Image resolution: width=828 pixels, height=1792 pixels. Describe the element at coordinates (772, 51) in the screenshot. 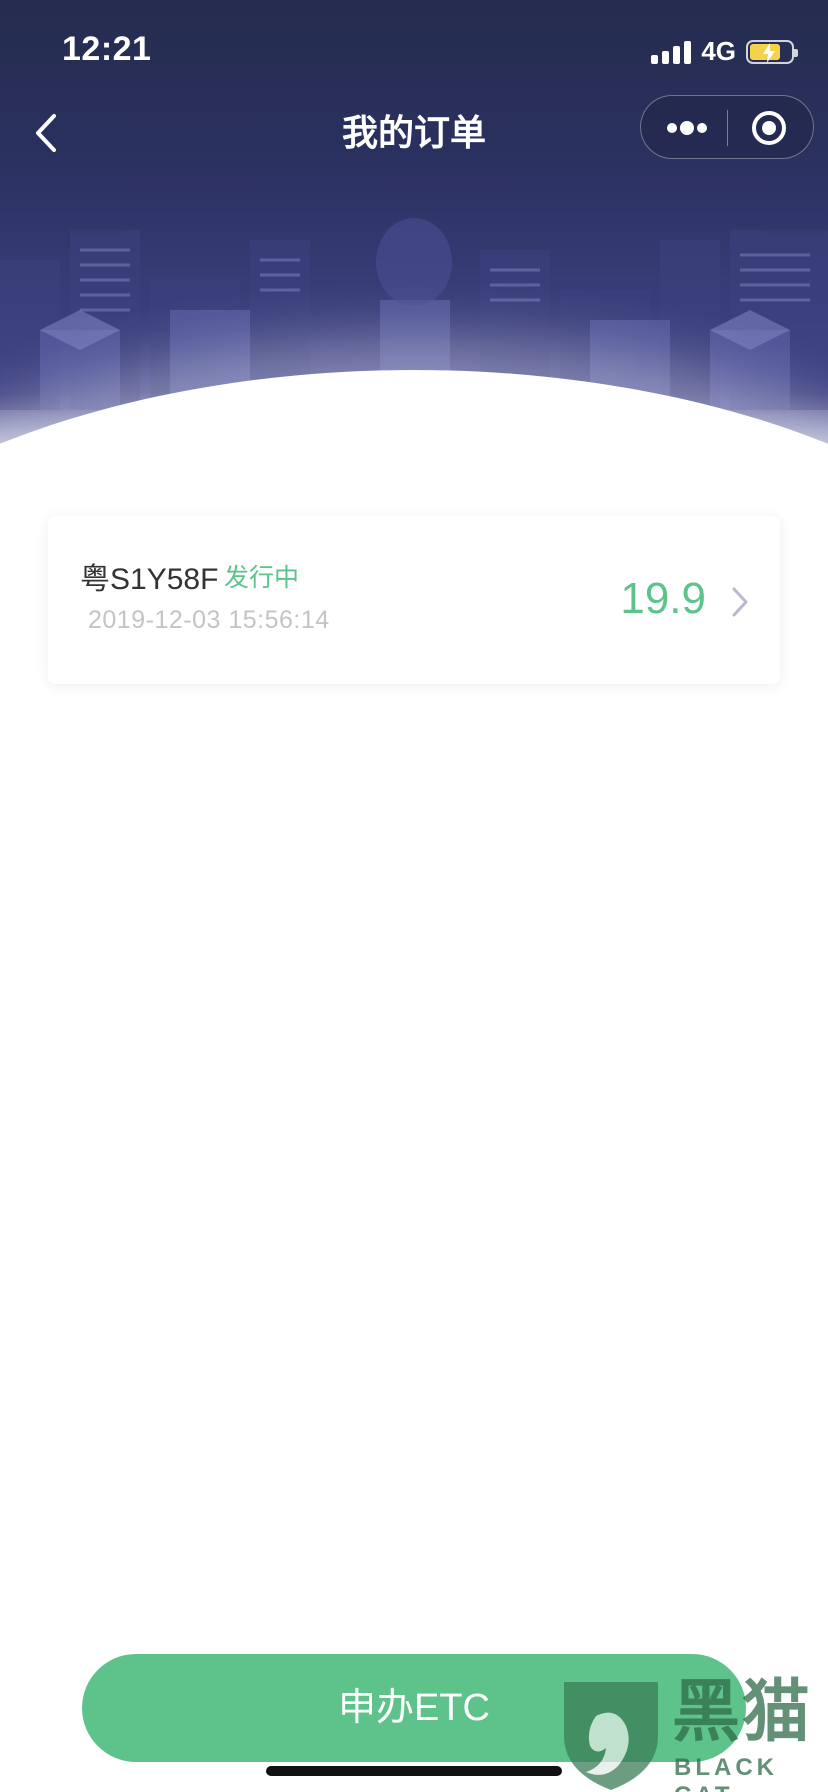

I see `battery-charging-icon` at that location.